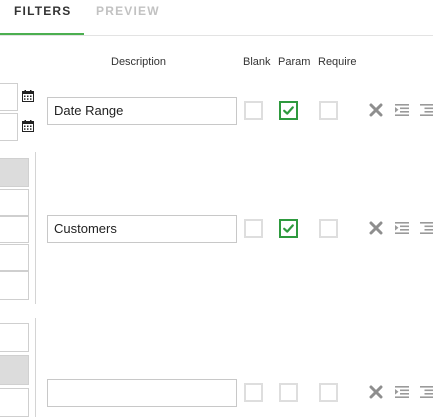 This screenshot has width=433, height=417. Describe the element at coordinates (257, 62) in the screenshot. I see `column-header-blank: Blank` at that location.